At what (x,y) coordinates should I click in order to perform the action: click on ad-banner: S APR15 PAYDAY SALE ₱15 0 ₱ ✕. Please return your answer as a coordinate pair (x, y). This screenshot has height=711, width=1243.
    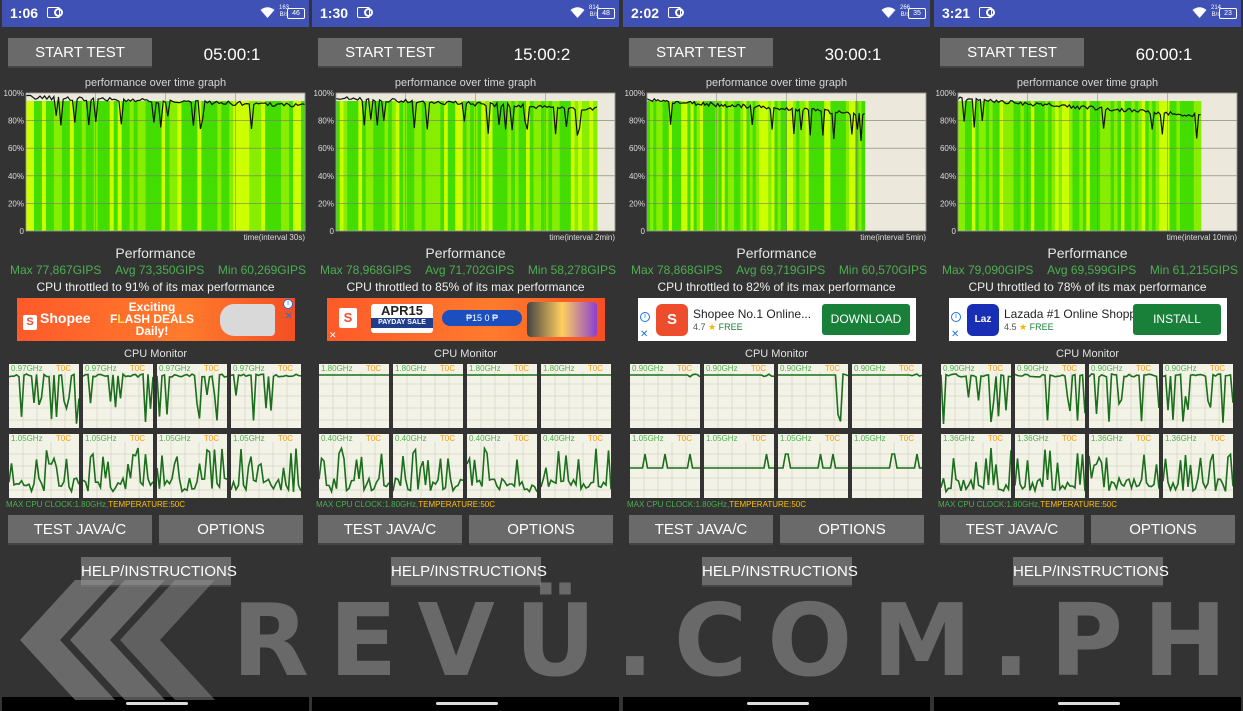
    Looking at the image, I should click on (466, 319).